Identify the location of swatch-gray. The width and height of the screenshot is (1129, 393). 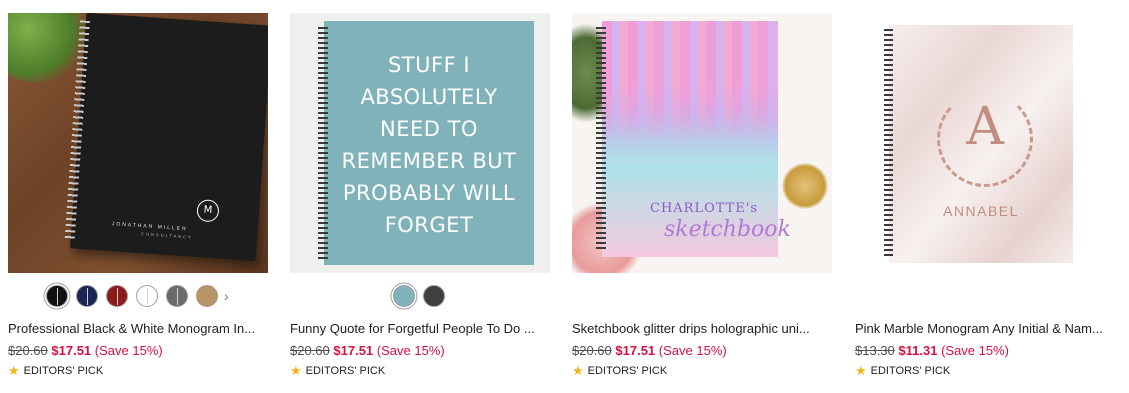
(177, 296).